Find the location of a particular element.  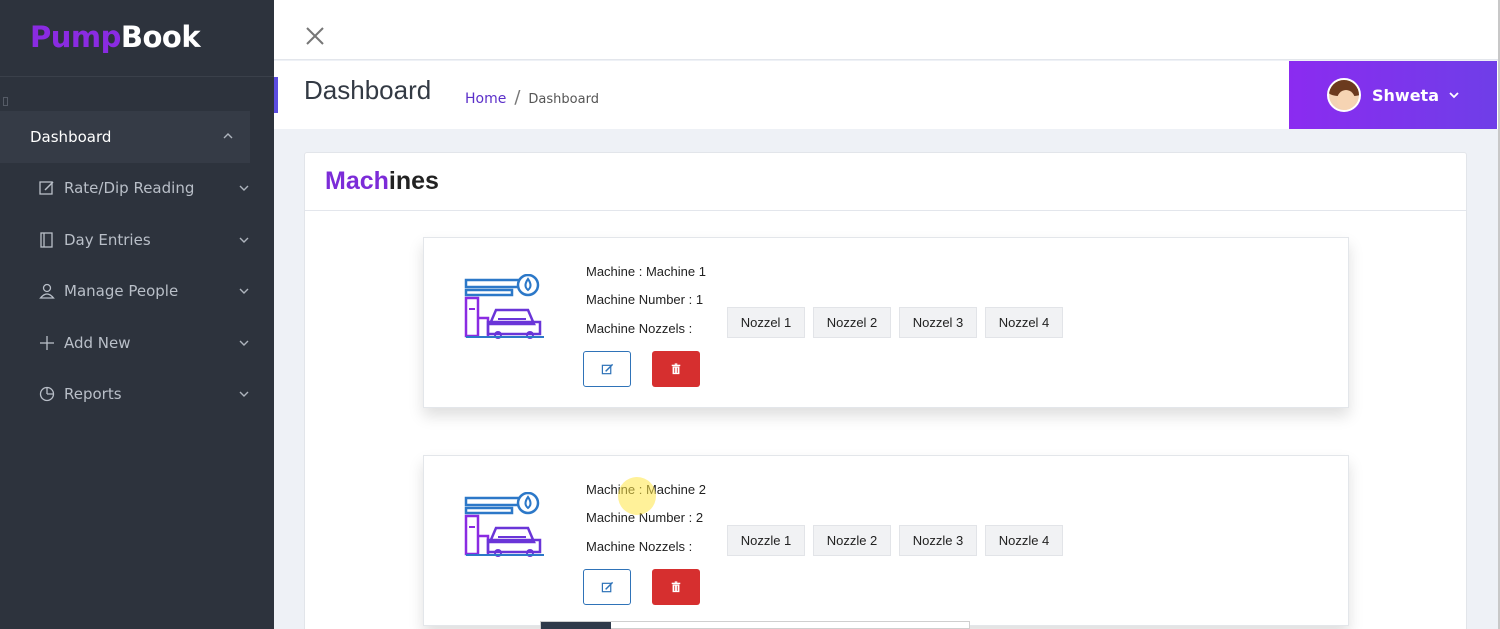

sidebar-item-rate-dip-reading: Rate/Dip Reading is located at coordinates (137, 188).